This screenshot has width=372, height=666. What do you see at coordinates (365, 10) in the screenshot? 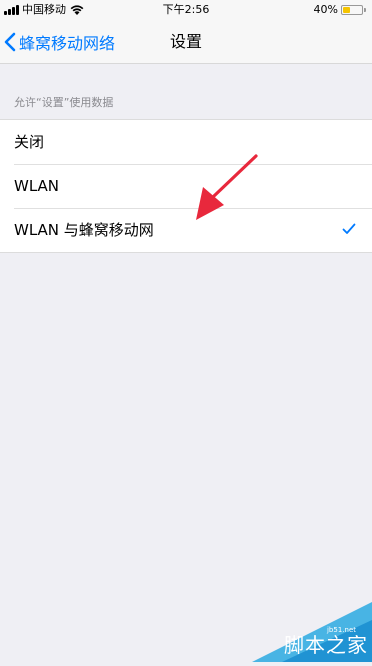
I see `battery-tip` at bounding box center [365, 10].